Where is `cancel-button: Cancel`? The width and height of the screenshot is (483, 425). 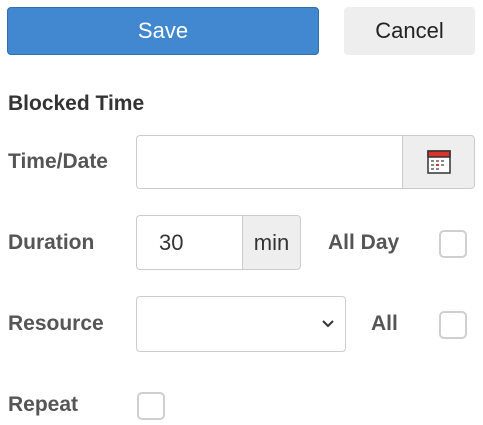 cancel-button: Cancel is located at coordinates (409, 31).